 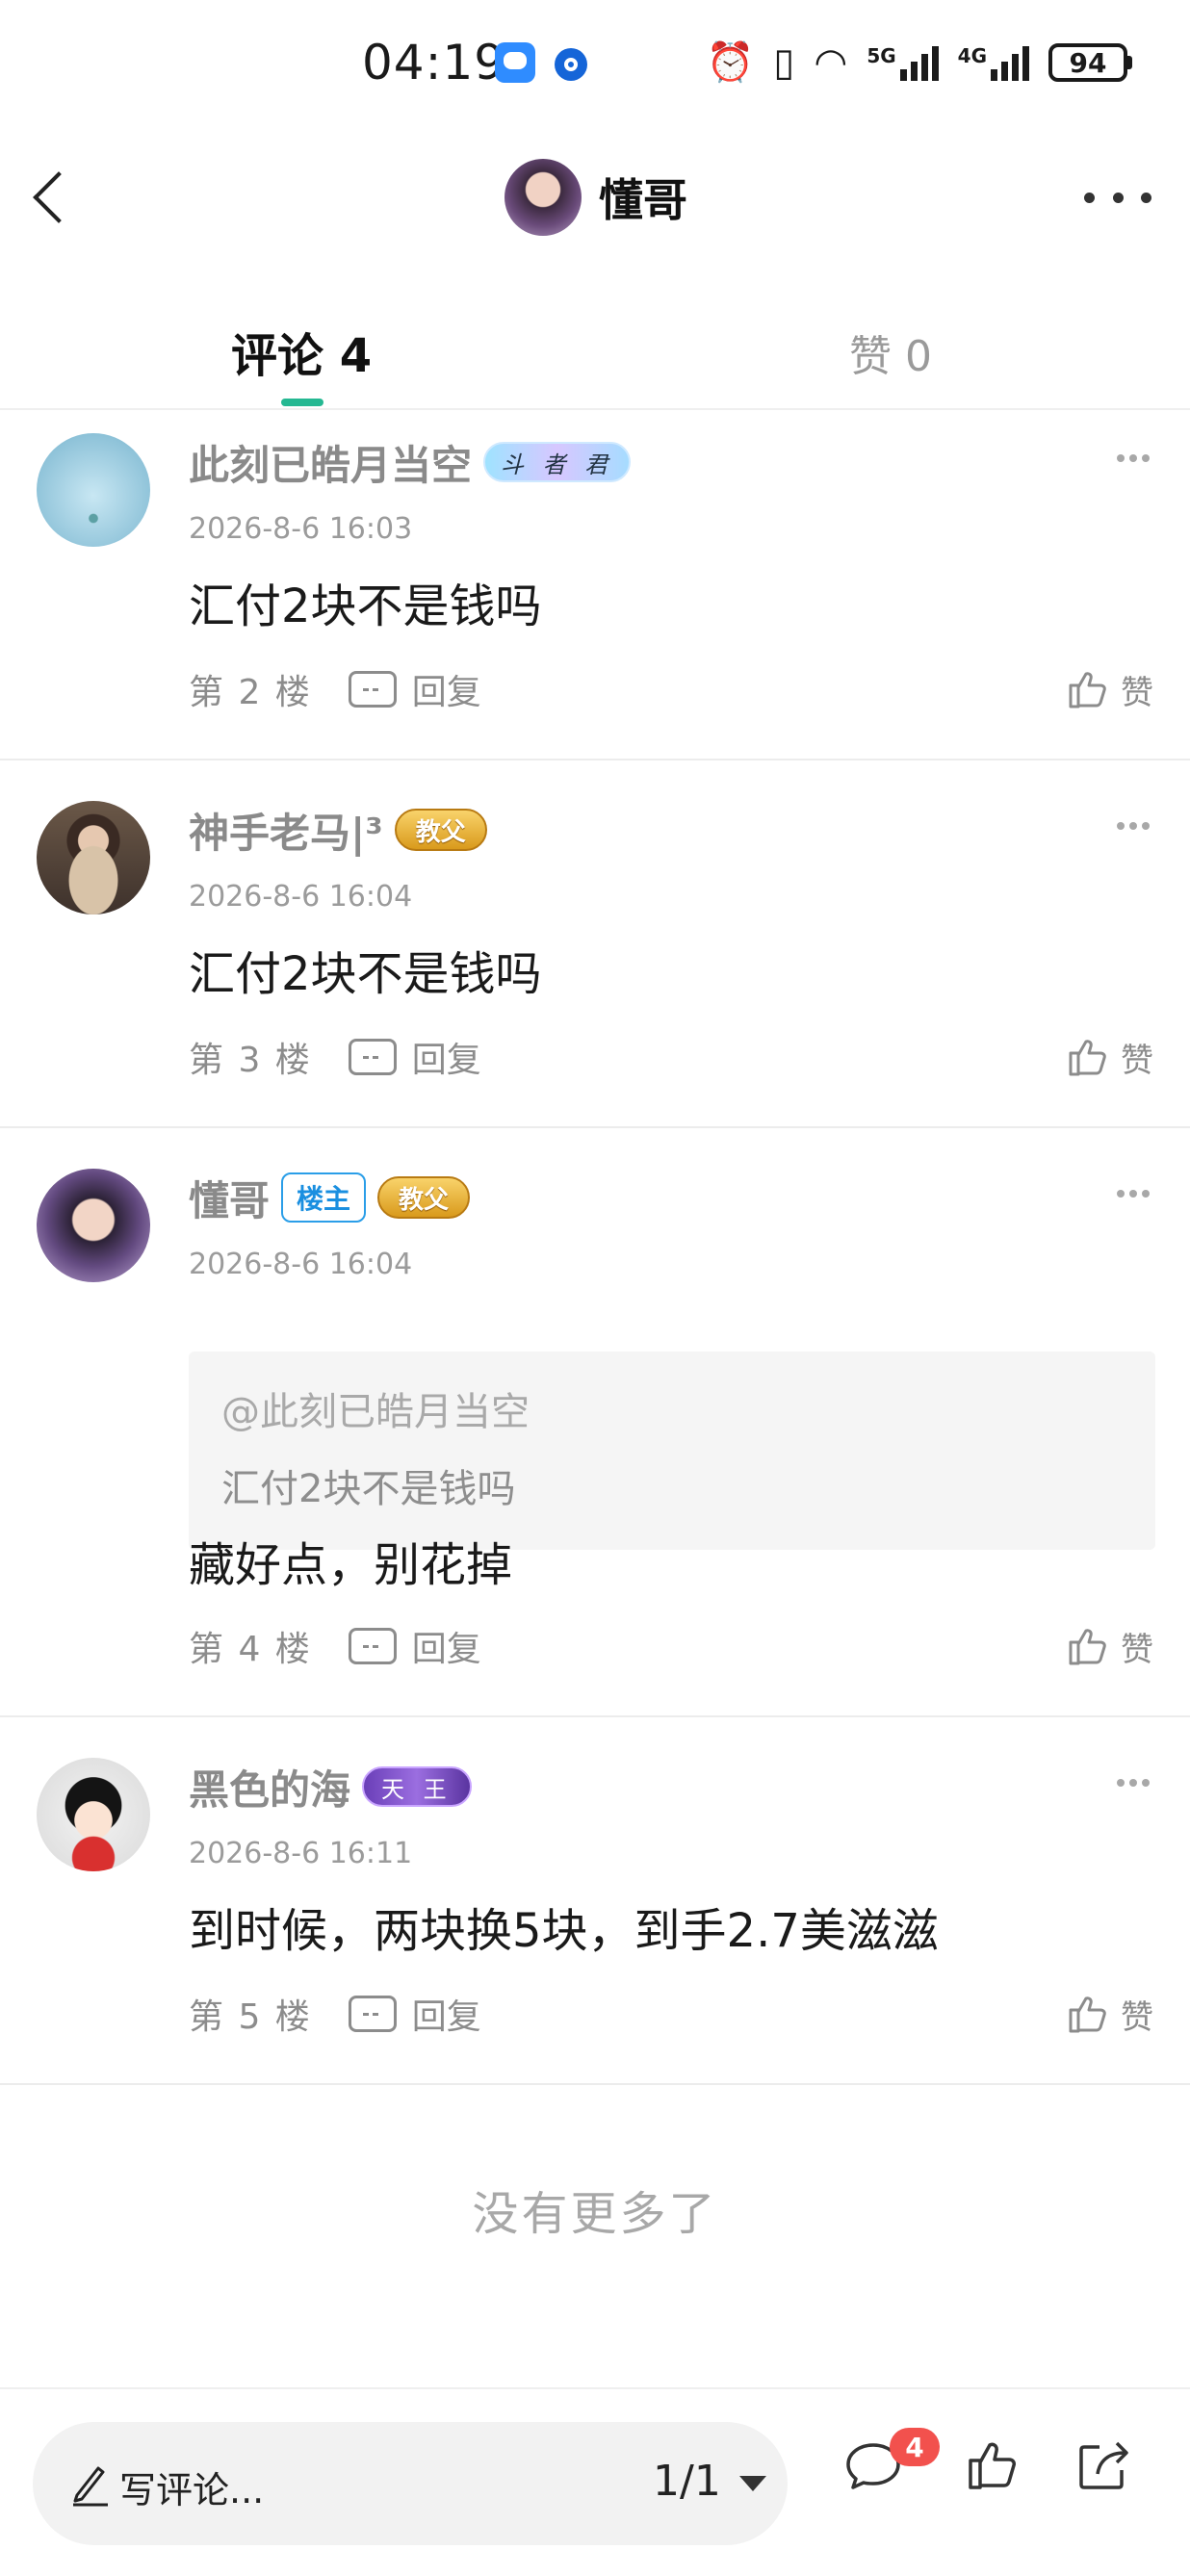 I want to click on status-indicators: ⏰ ▯ ◠ 5G 4G 94, so click(x=920, y=63).